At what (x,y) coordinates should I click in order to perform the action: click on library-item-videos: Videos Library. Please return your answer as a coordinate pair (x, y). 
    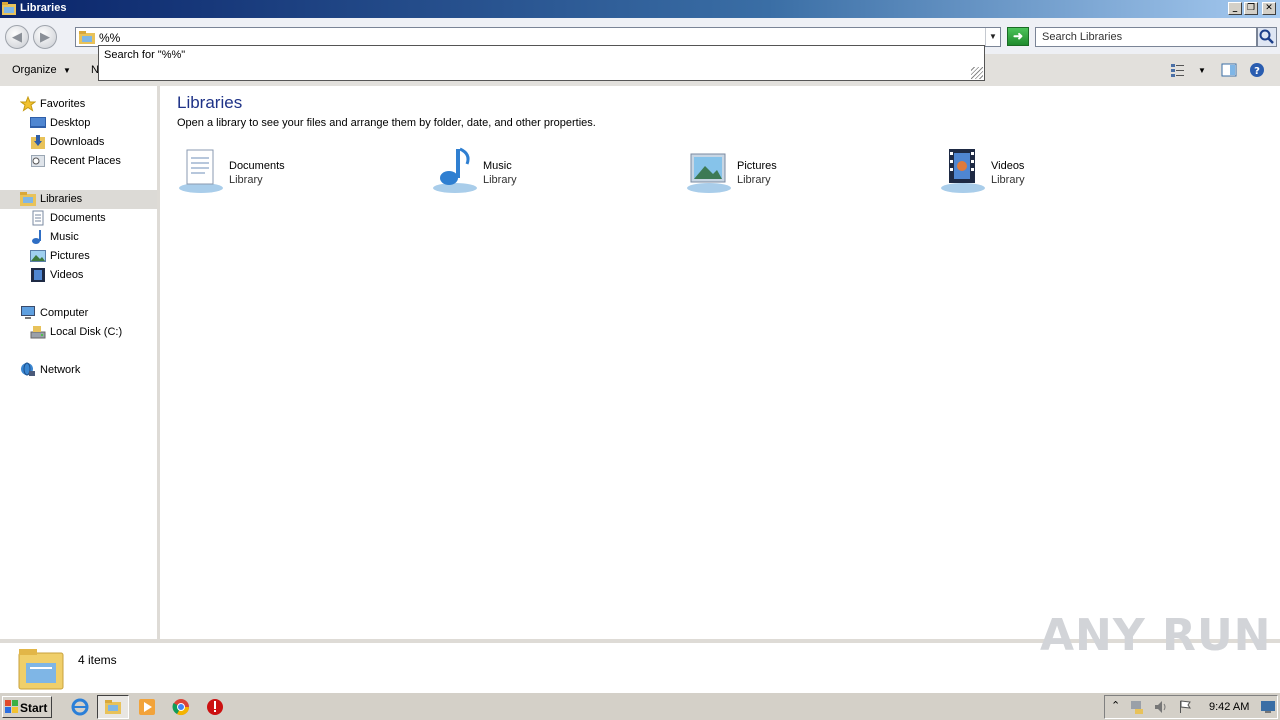
    Looking at the image, I should click on (1059, 172).